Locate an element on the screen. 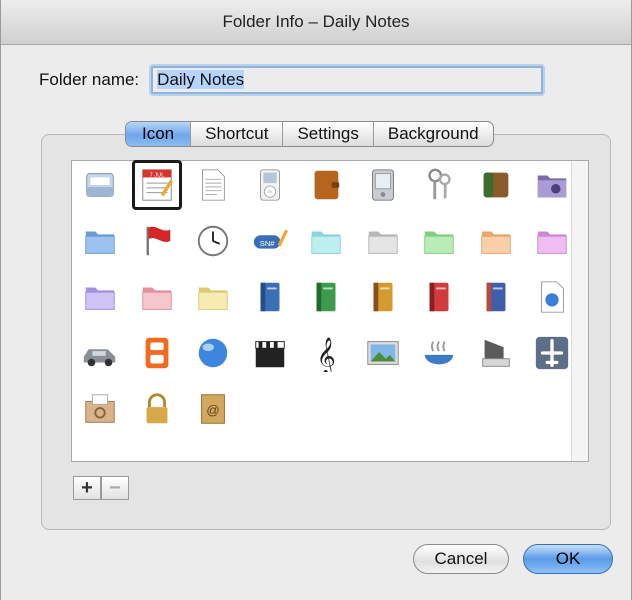 The width and height of the screenshot is (632, 600). red-flag-icon is located at coordinates (157, 241).